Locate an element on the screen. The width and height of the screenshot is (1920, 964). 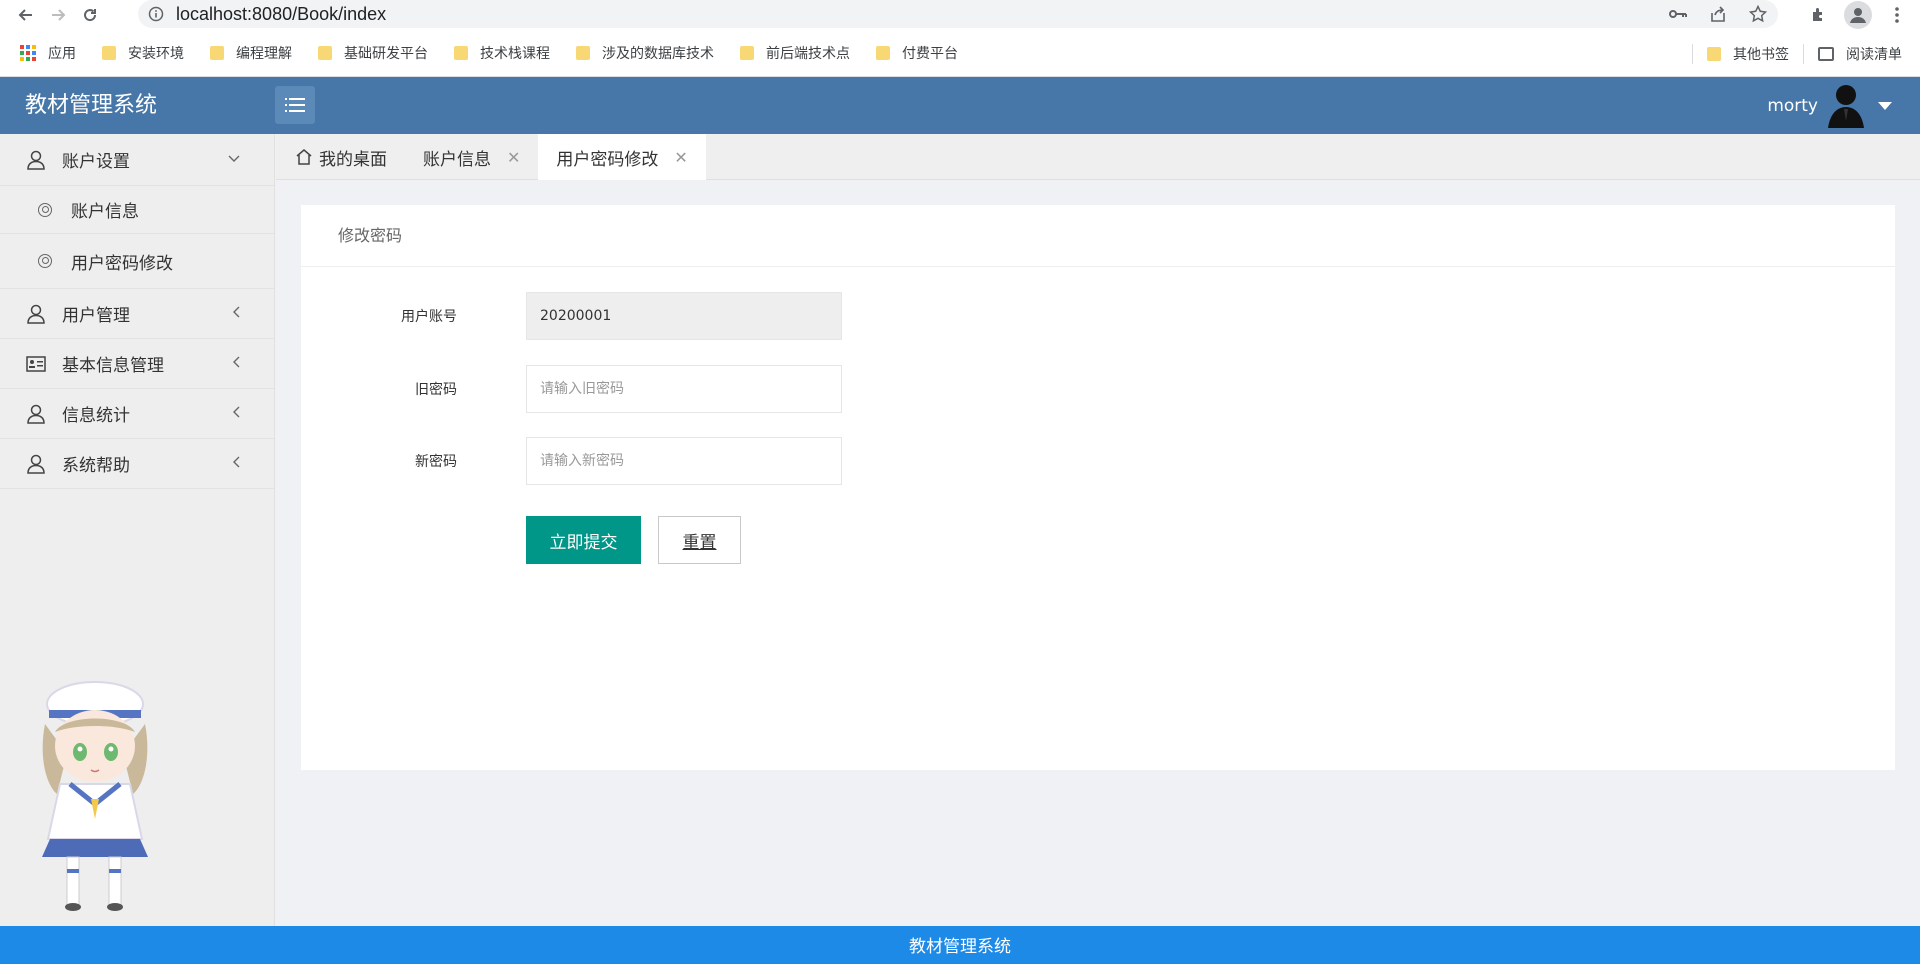
reading-list-label: 阅读清单 is located at coordinates (1874, 53).